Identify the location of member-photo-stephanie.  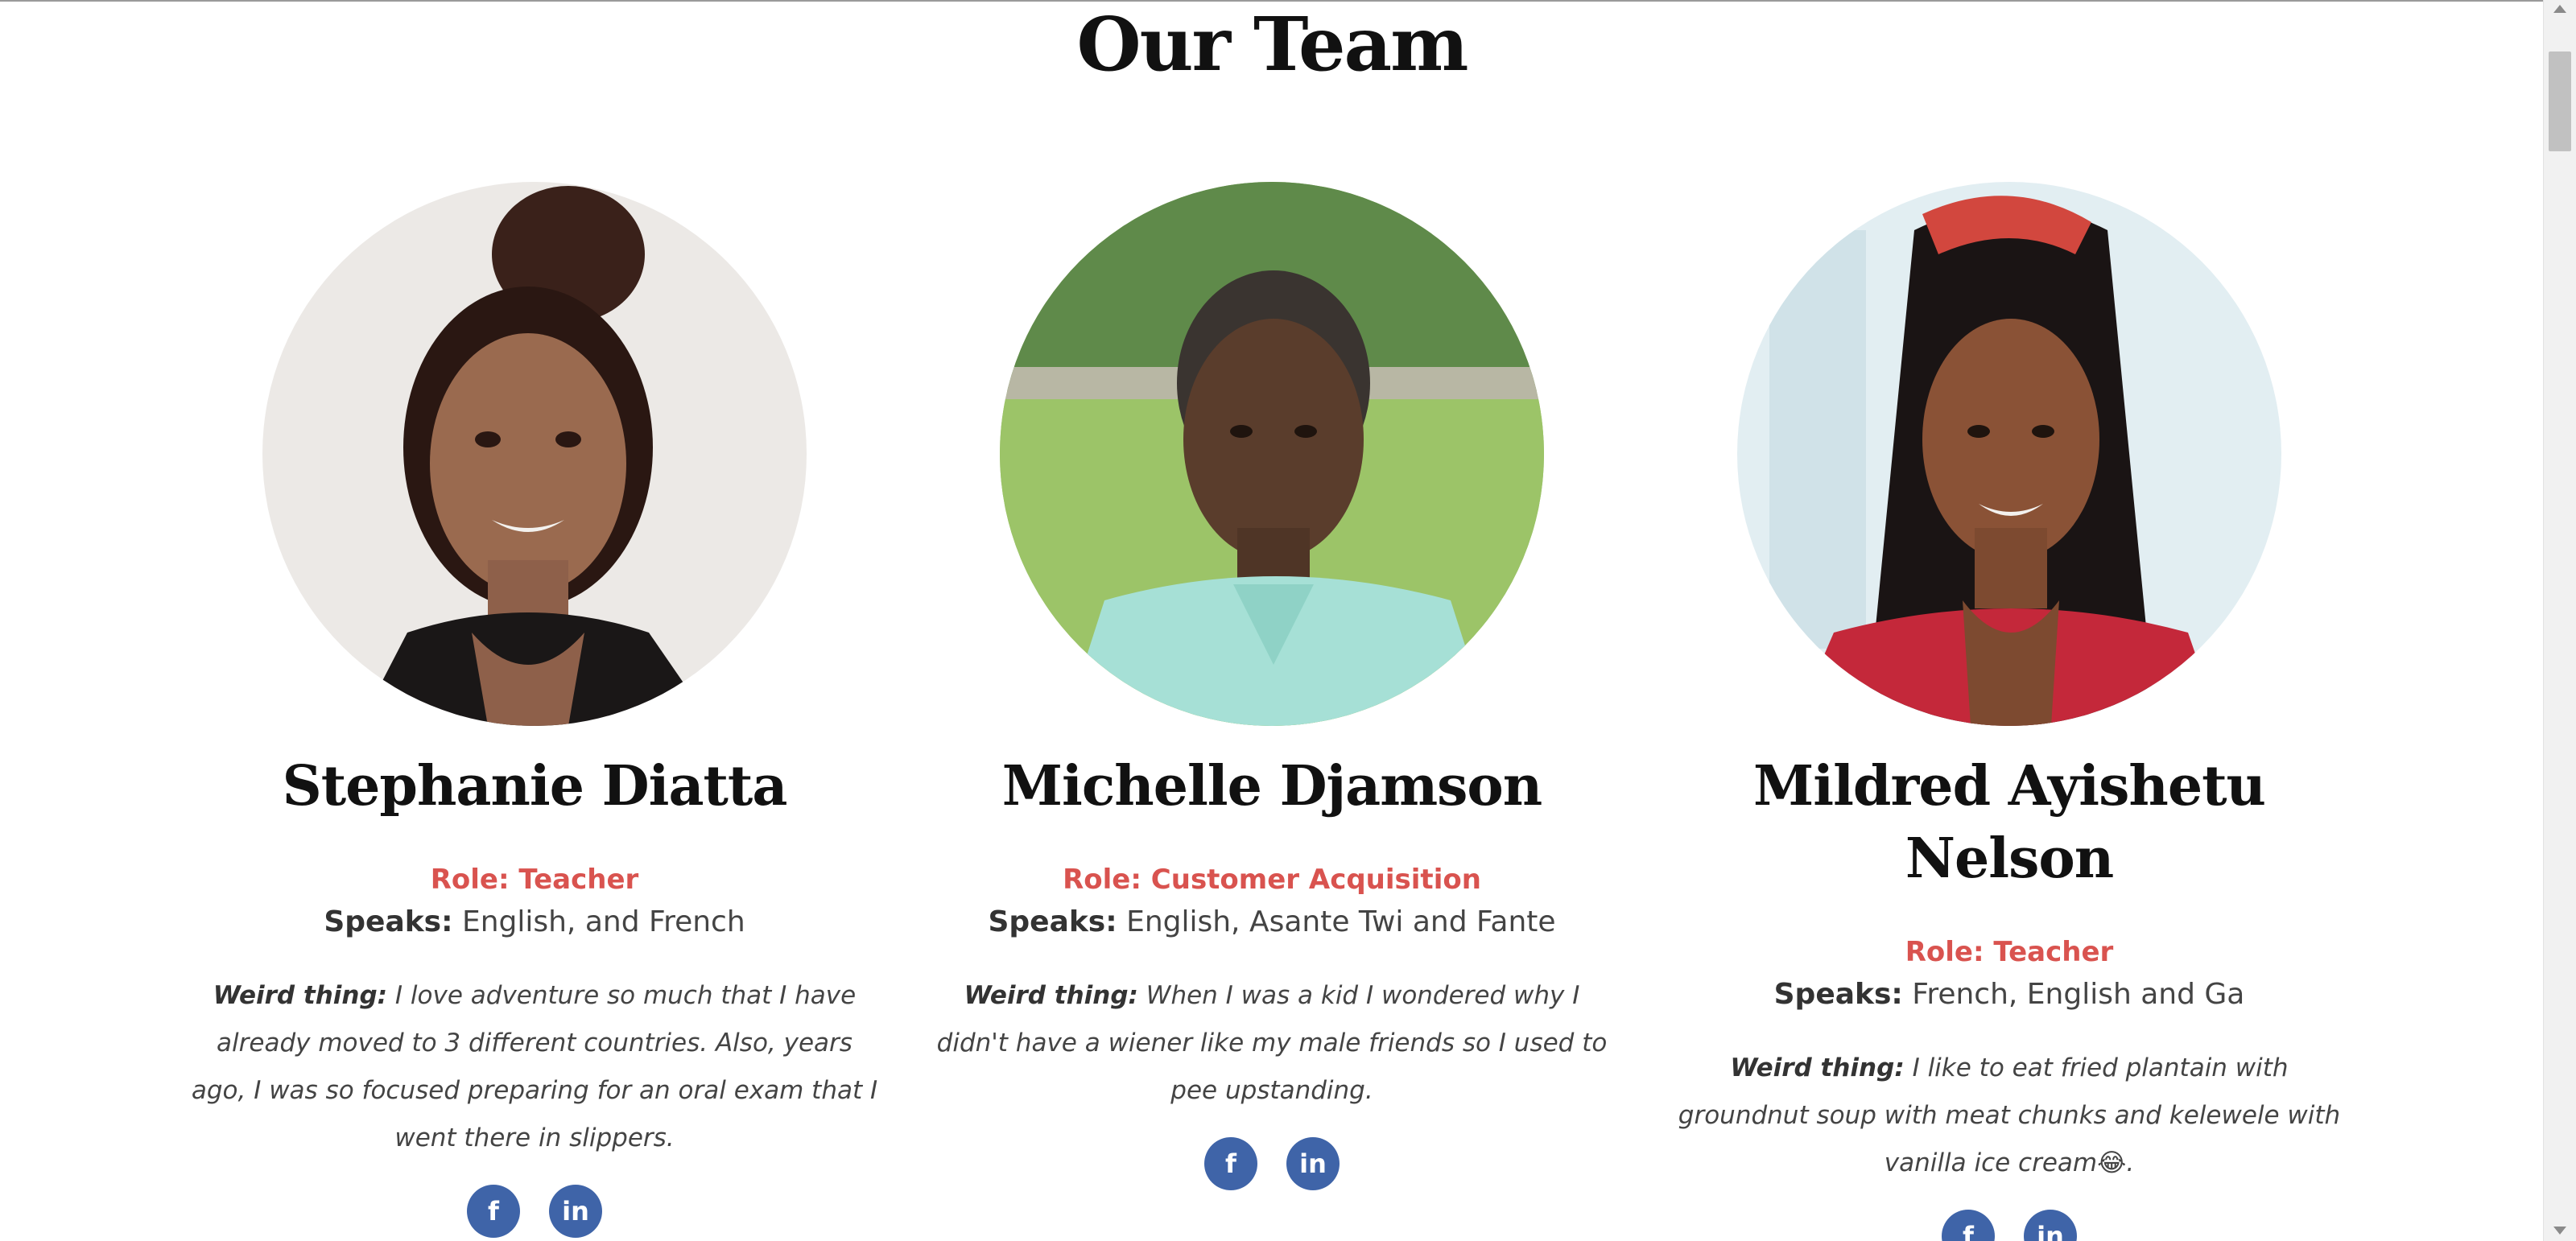
(534, 454).